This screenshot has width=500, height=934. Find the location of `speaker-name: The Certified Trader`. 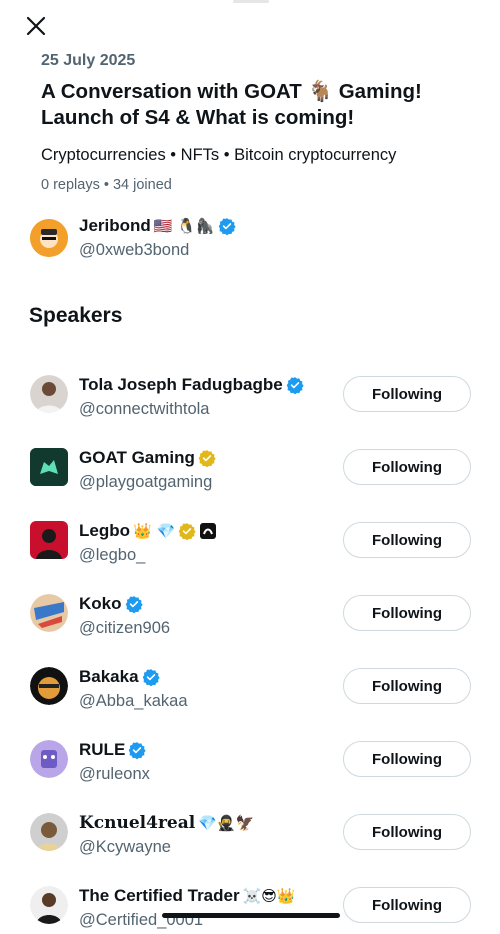

speaker-name: The Certified Trader is located at coordinates (159, 895).